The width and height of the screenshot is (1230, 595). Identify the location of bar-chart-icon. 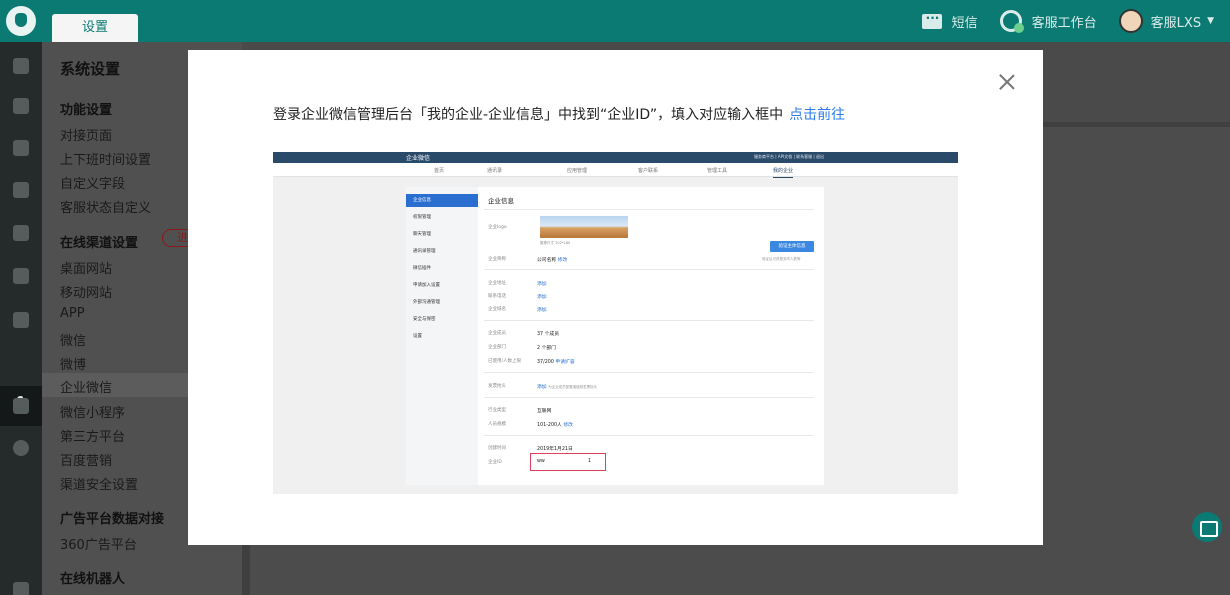
(21, 276).